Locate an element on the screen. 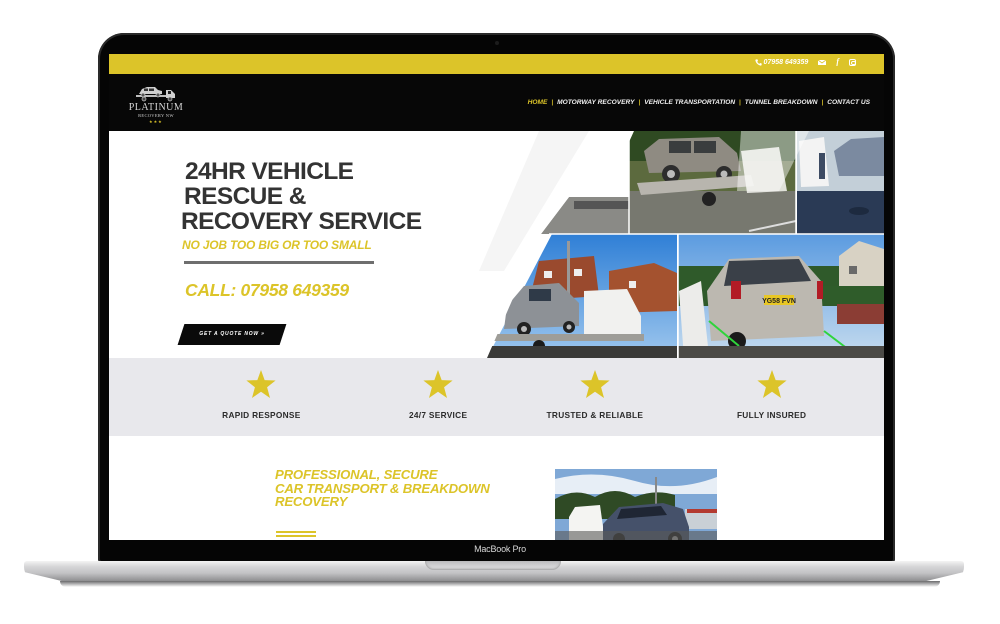 The width and height of the screenshot is (1000, 624). logo: PLATINUM RECOVERY NW ★★★ is located at coordinates (156, 105).